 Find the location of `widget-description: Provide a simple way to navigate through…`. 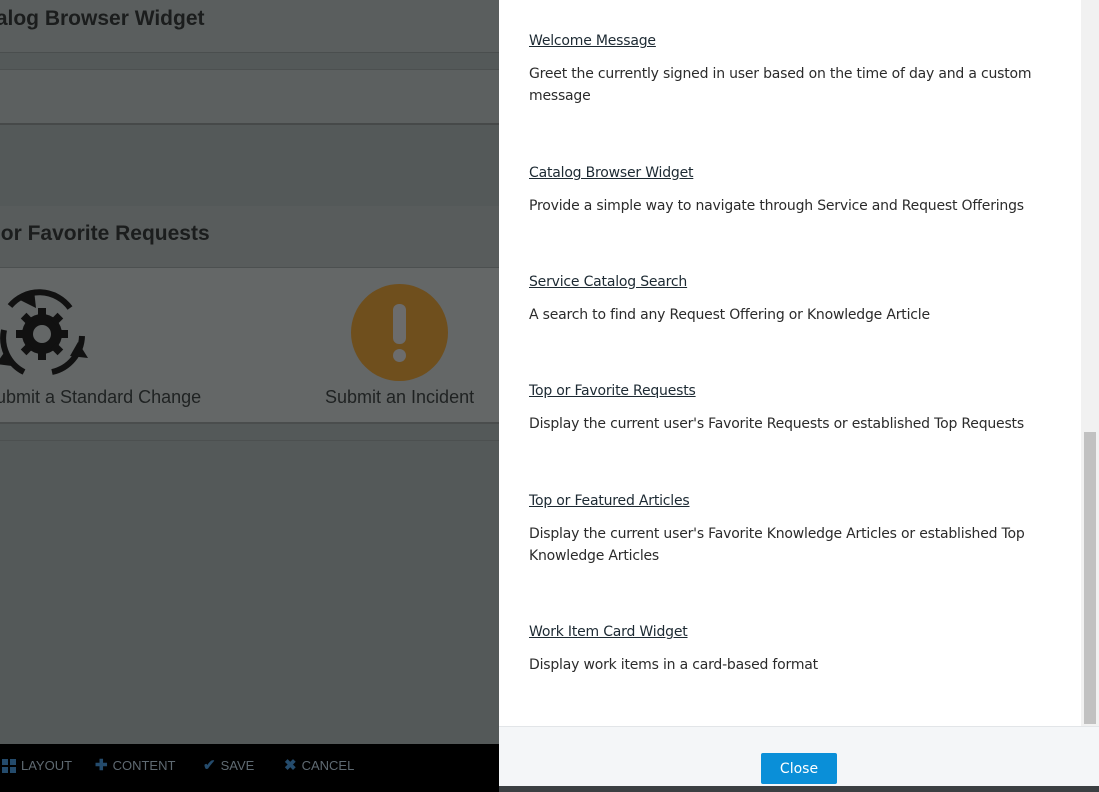

widget-description: Provide a simple way to navigate through… is located at coordinates (776, 206).